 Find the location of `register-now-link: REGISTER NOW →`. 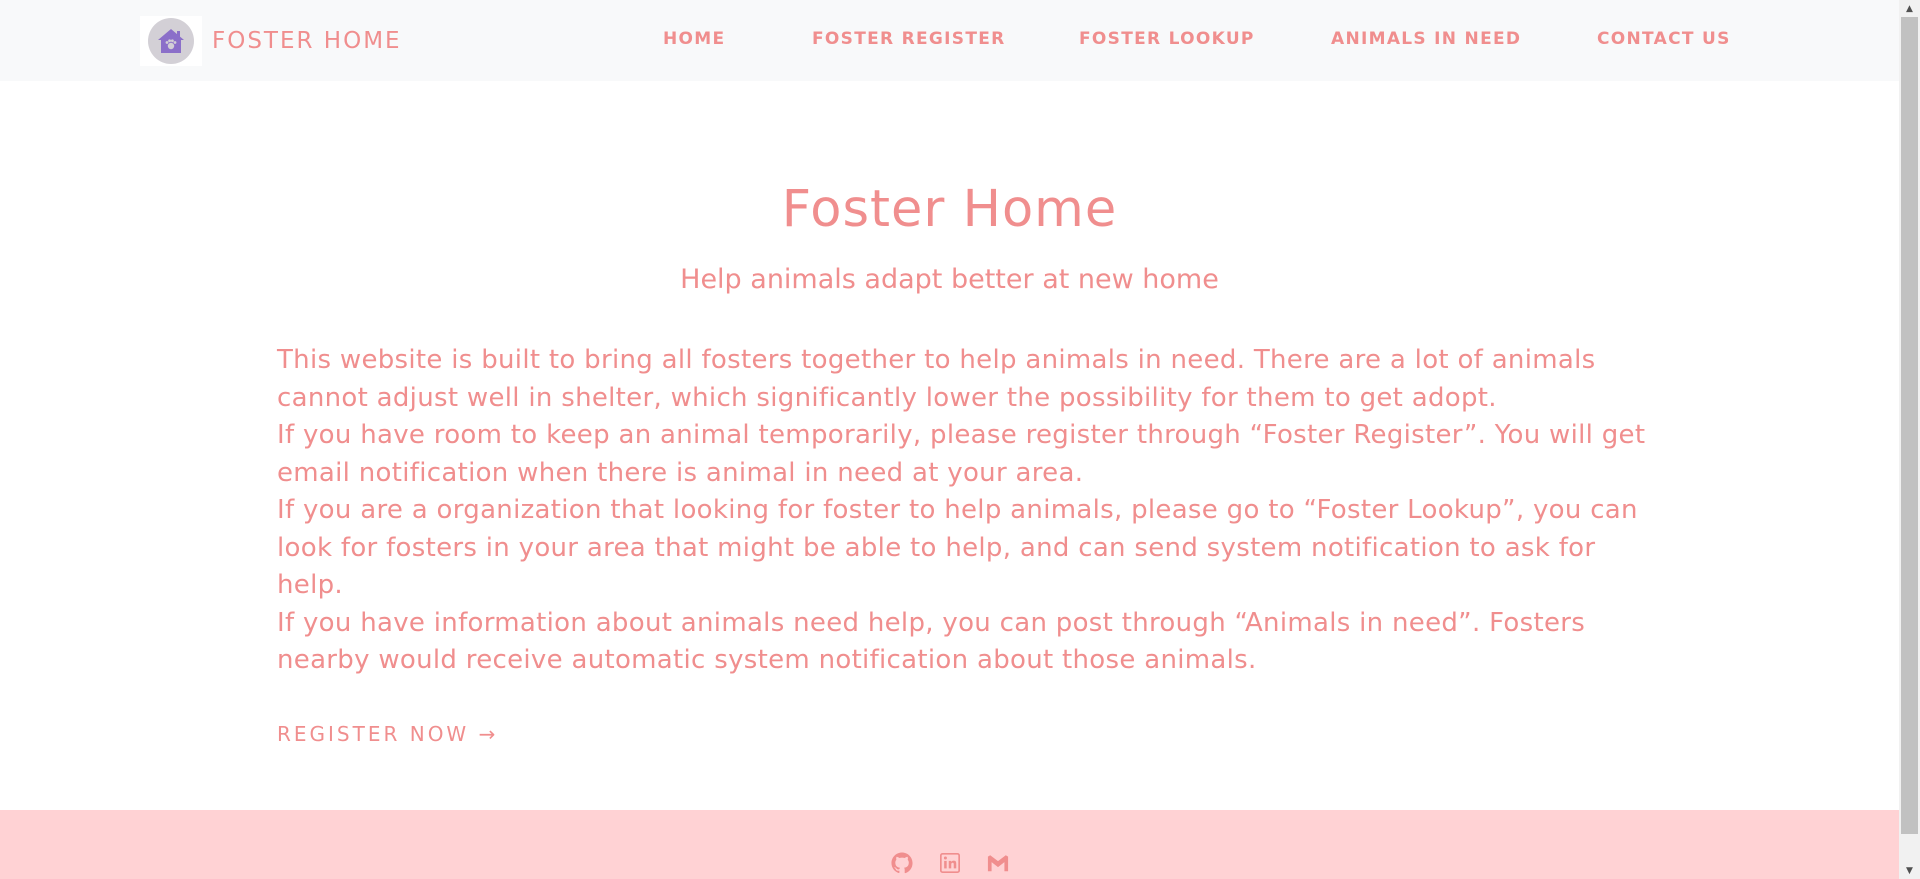

register-now-link: REGISTER NOW → is located at coordinates (387, 734).